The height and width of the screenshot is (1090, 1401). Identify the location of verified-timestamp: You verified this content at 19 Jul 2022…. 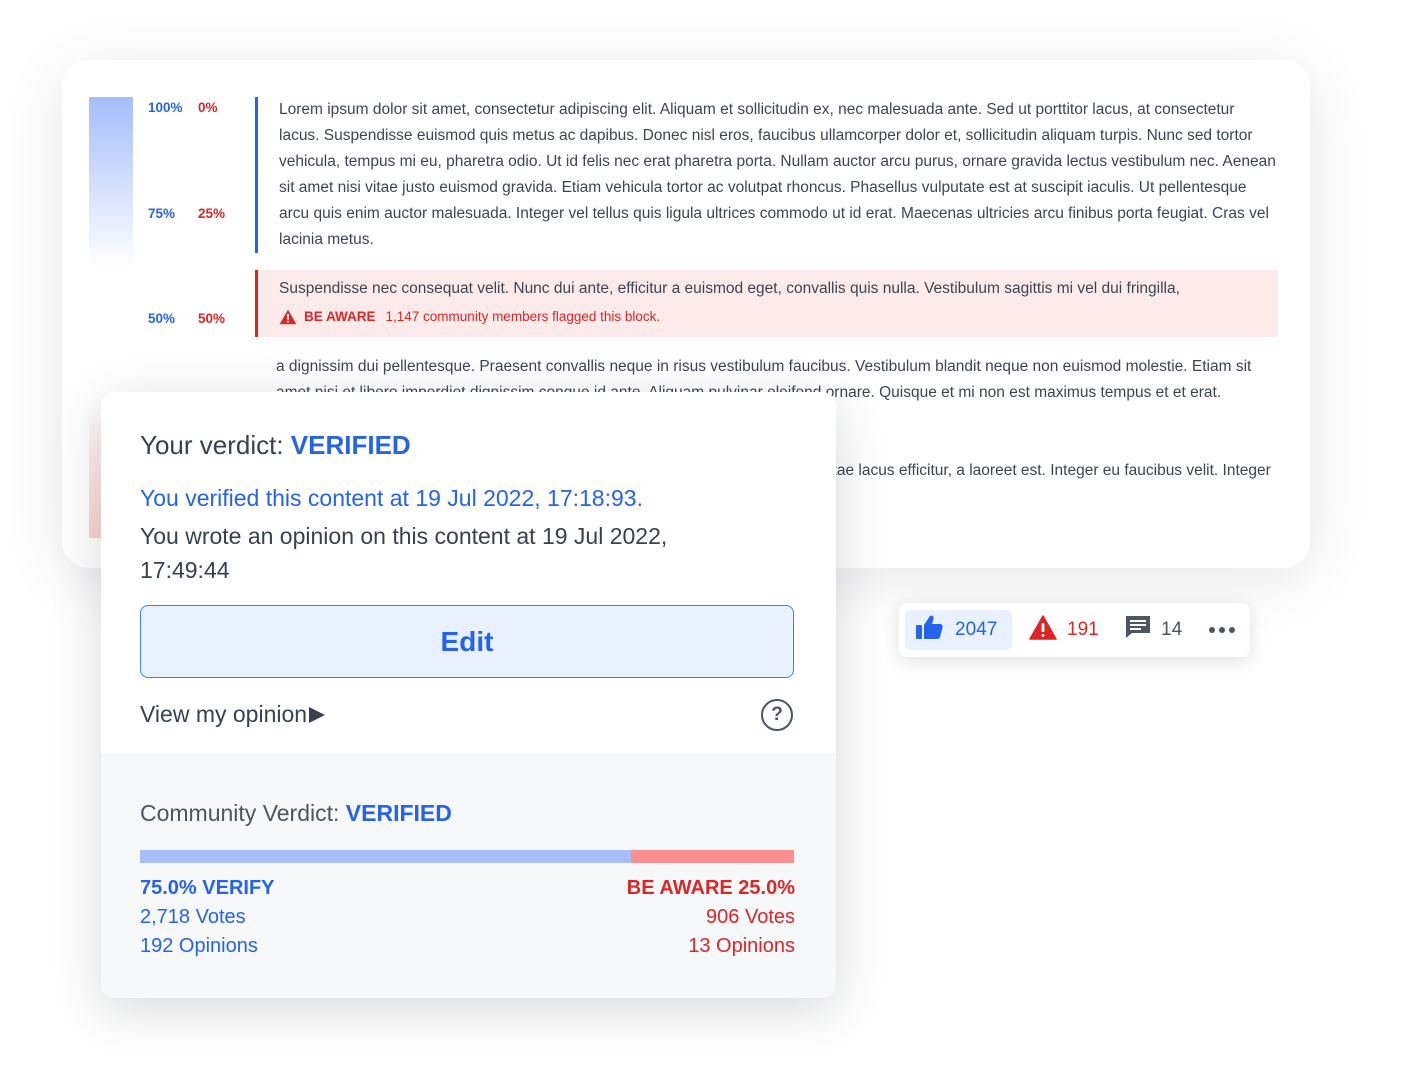
(391, 498).